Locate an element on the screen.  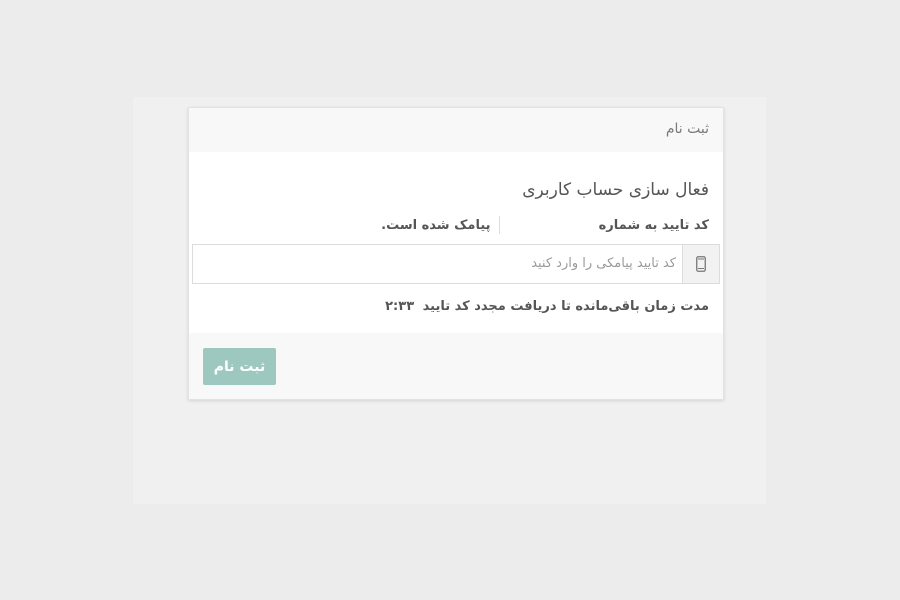
verification-info: کد تایید به شماره پیامک شده است. is located at coordinates (545, 225).